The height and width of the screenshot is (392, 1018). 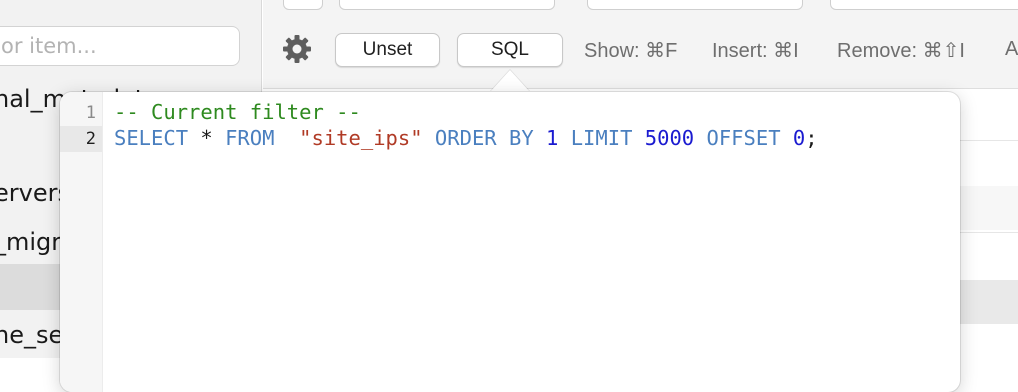 What do you see at coordinates (695, 5) in the screenshot?
I see `operator-select` at bounding box center [695, 5].